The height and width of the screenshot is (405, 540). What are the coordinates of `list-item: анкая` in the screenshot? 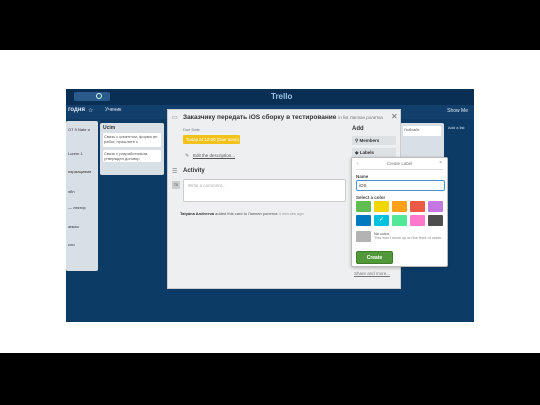 It's located at (83, 226).